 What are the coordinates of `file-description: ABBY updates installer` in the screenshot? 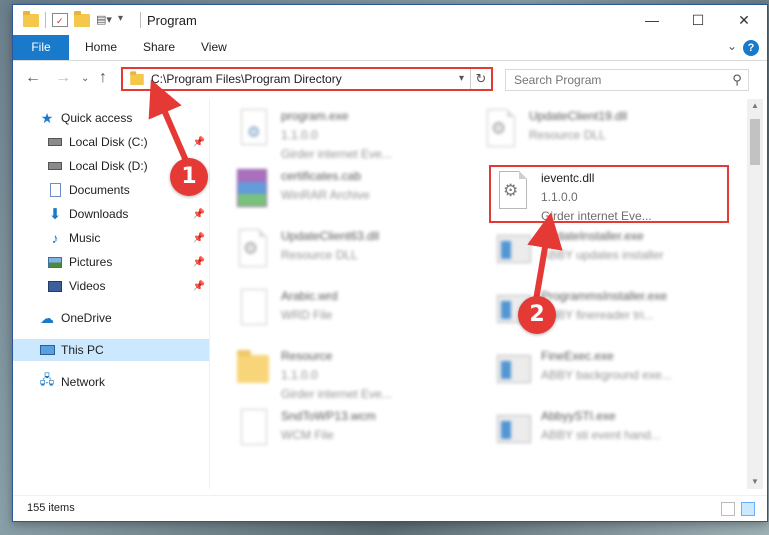 It's located at (602, 255).